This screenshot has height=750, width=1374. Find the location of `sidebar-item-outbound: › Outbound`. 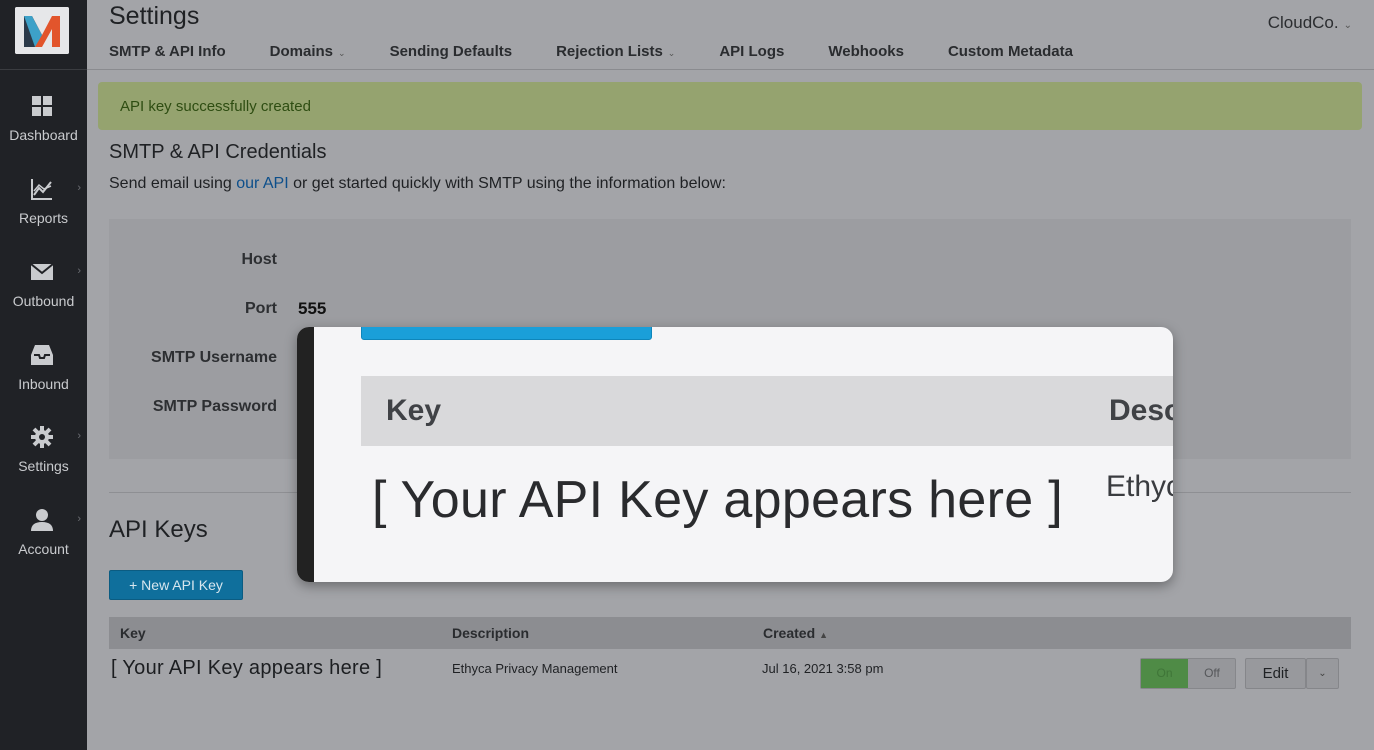

sidebar-item-outbound: › Outbound is located at coordinates (43, 295).